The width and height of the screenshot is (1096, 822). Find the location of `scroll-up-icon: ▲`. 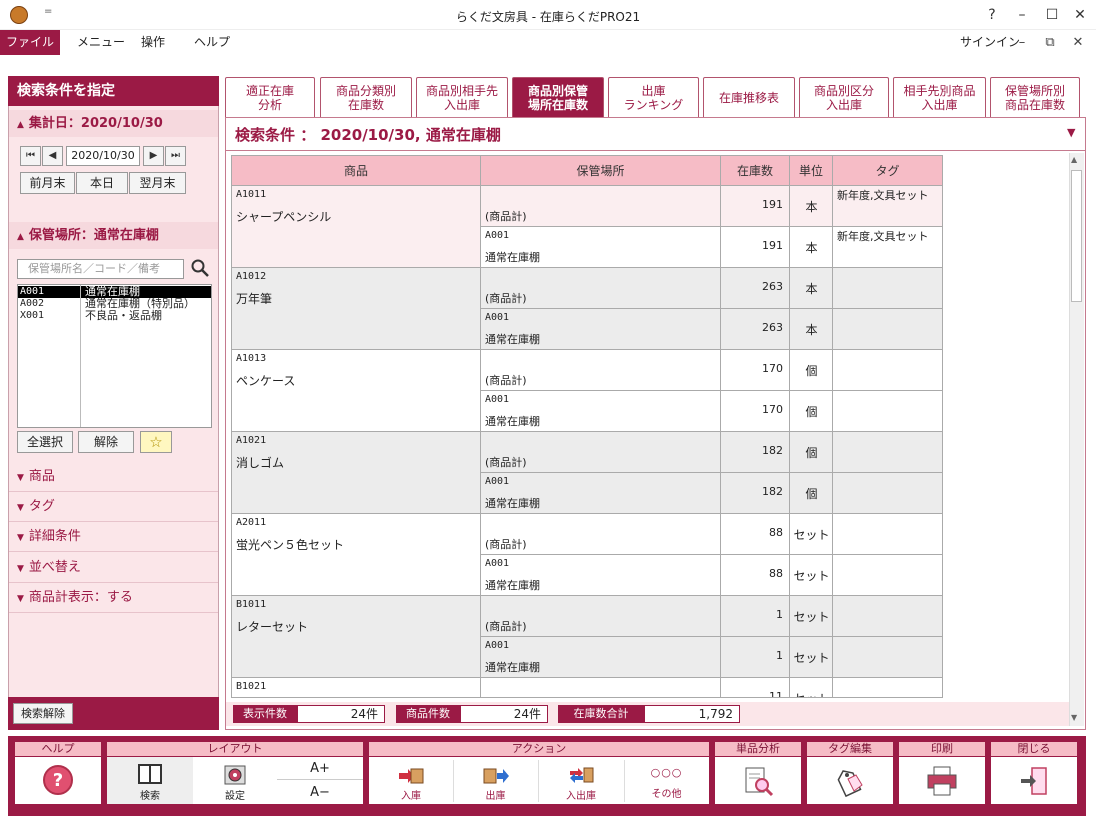

scroll-up-icon: ▲ is located at coordinates (1074, 159).